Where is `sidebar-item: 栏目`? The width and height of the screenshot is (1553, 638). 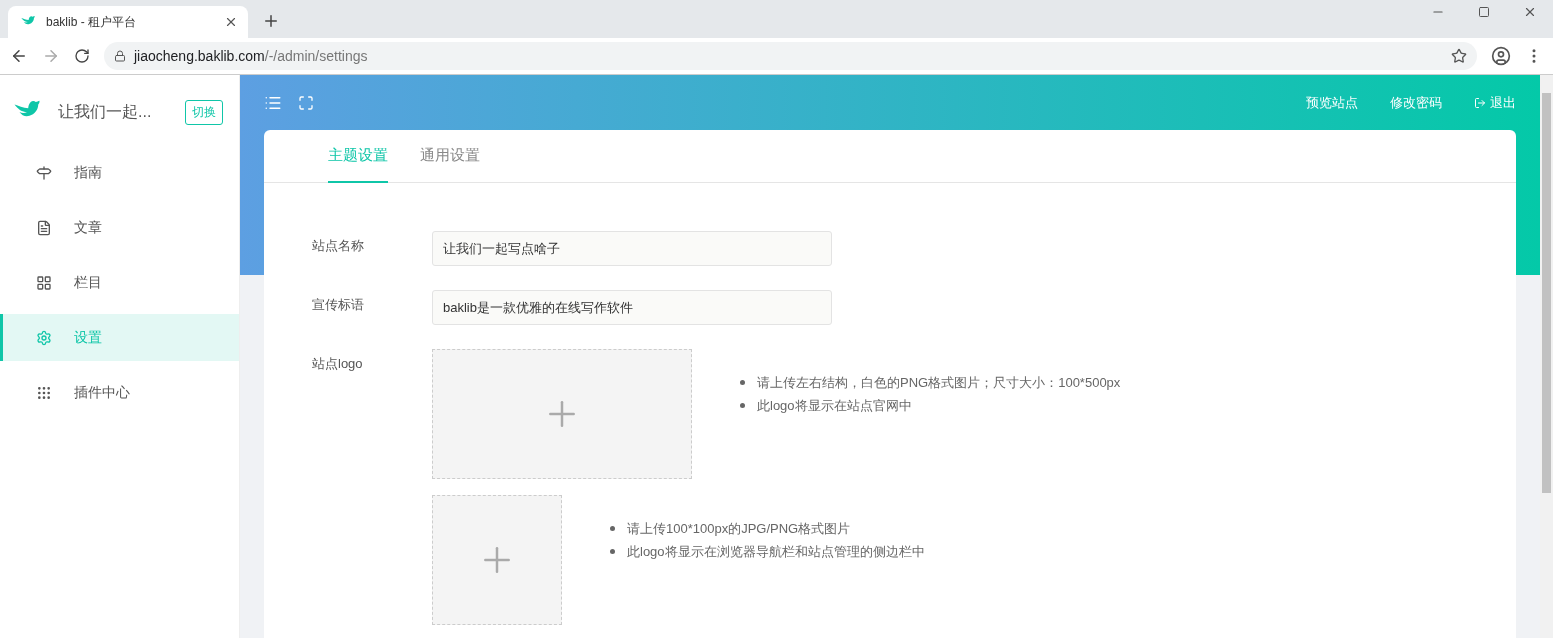 sidebar-item: 栏目 is located at coordinates (119, 282).